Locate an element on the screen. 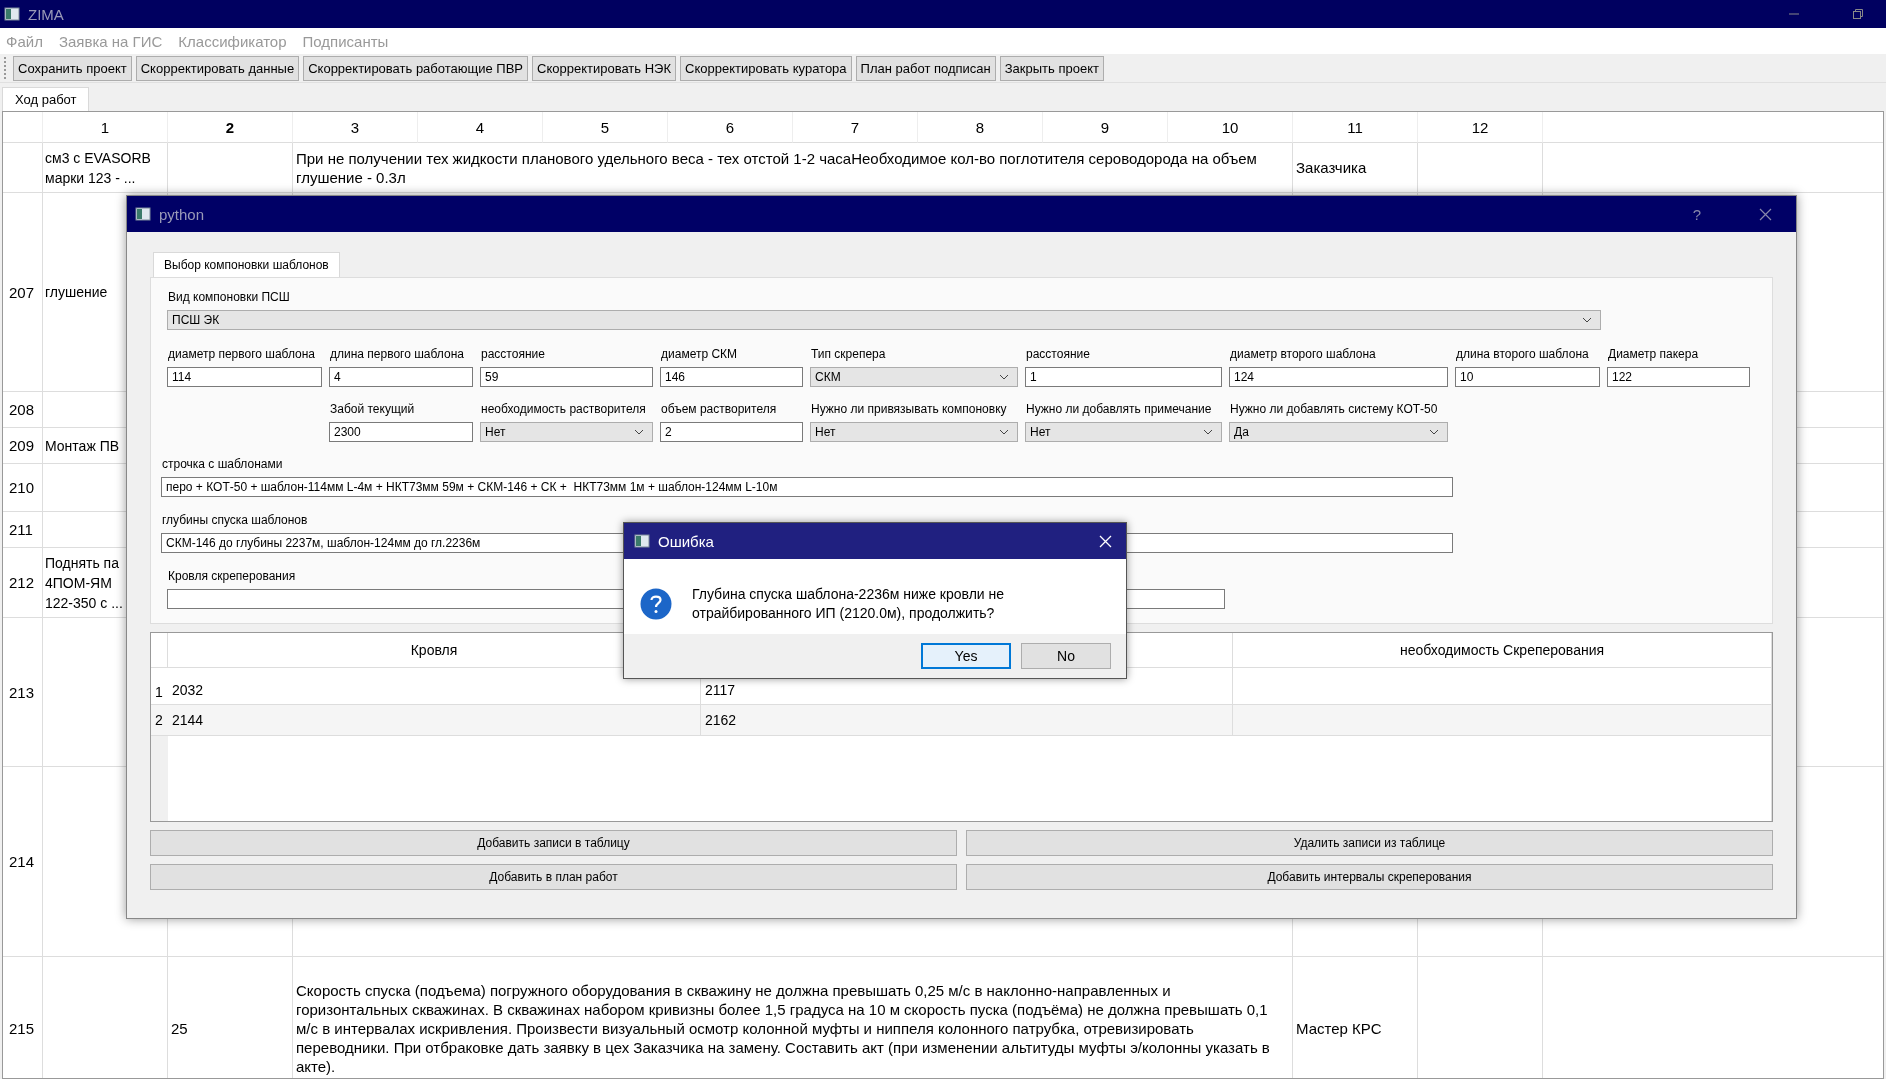 Image resolution: width=1886 pixels, height=1079 pixels. table-cell: При не получении тех жидкости планового удельного веса - тех отстой 1-2 часаНеобходимое кол-во поглотителя сероводорода на объем глушение - 0.3л is located at coordinates (776, 167).